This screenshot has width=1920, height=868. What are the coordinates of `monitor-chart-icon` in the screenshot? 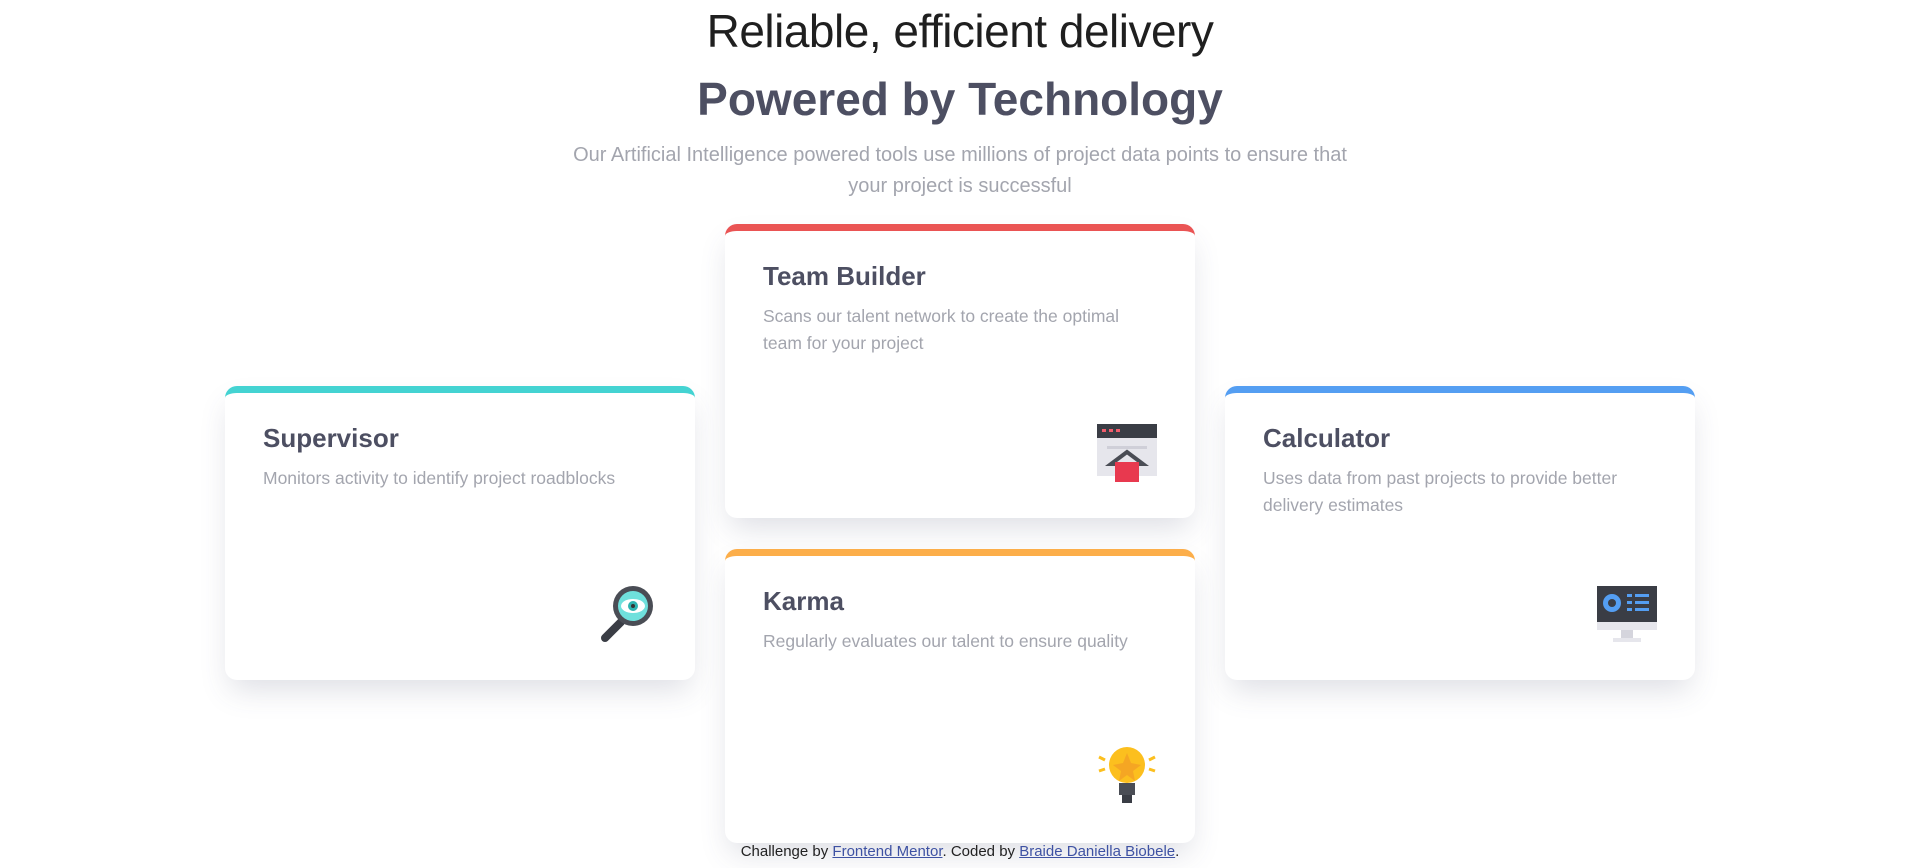 It's located at (1627, 614).